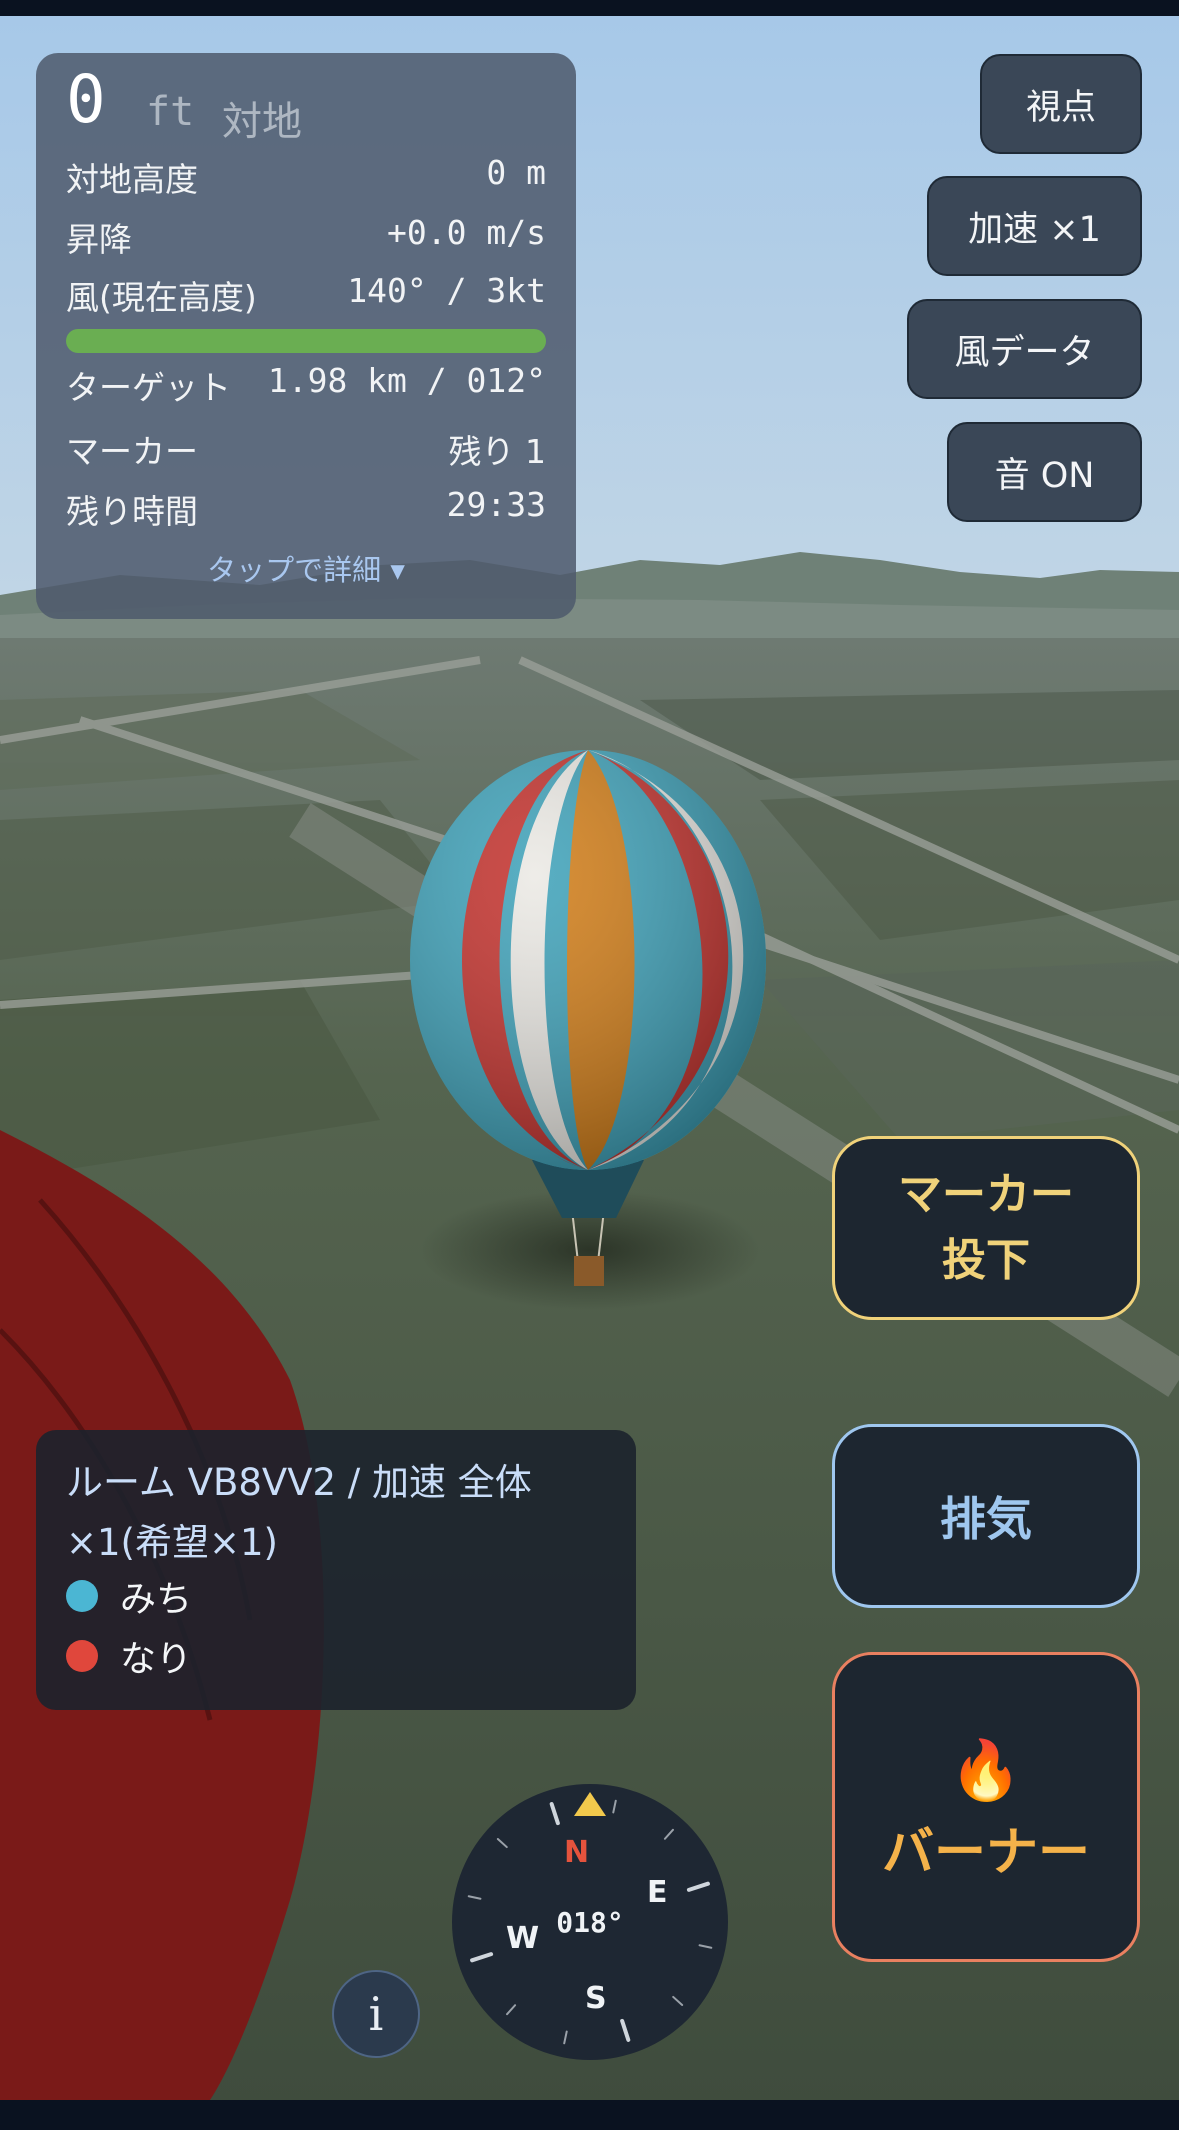 The width and height of the screenshot is (1179, 2130). What do you see at coordinates (986, 1194) in the screenshot?
I see `marker-label-line1: マーカー` at bounding box center [986, 1194].